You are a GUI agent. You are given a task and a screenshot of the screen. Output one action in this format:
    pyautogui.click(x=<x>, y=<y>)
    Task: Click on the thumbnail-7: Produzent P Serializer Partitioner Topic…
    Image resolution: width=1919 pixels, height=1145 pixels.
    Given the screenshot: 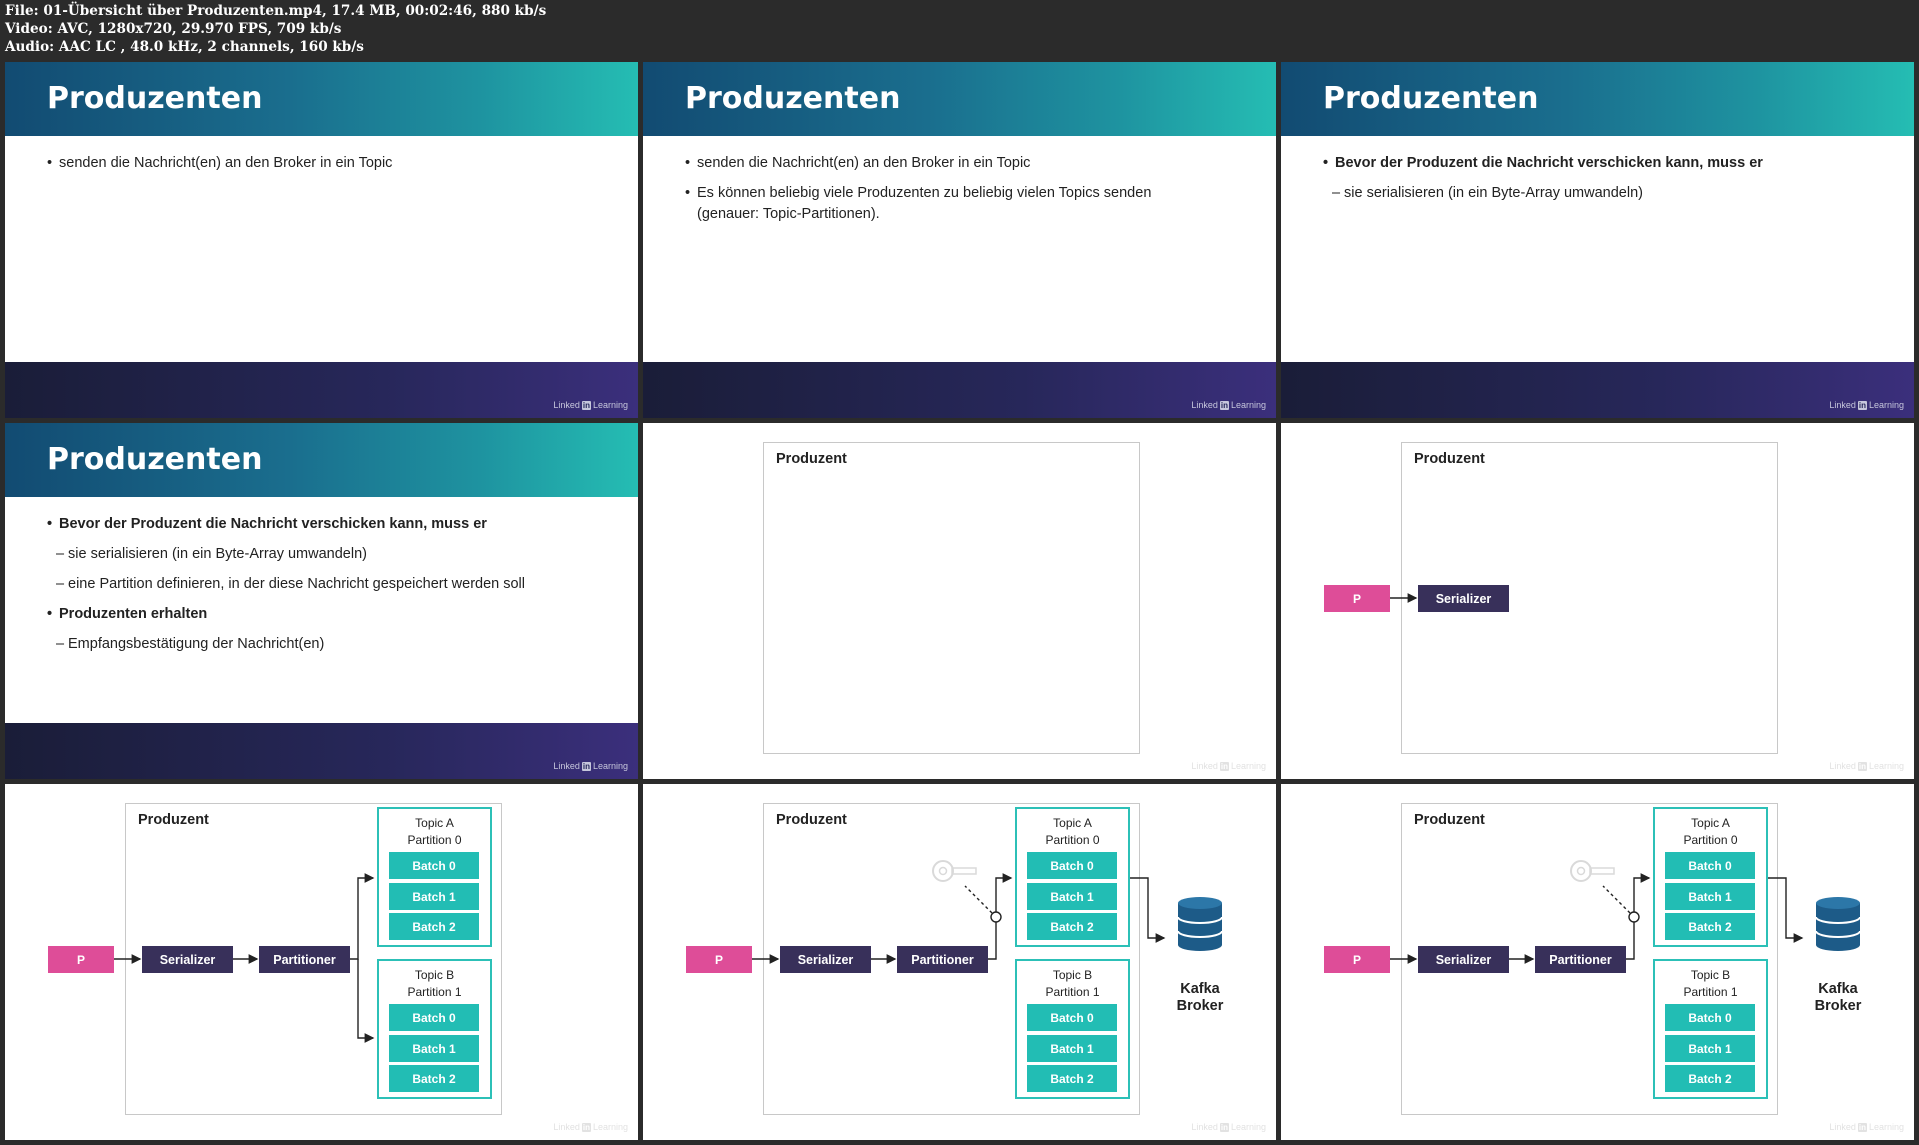 What is the action you would take?
    pyautogui.click(x=321, y=962)
    